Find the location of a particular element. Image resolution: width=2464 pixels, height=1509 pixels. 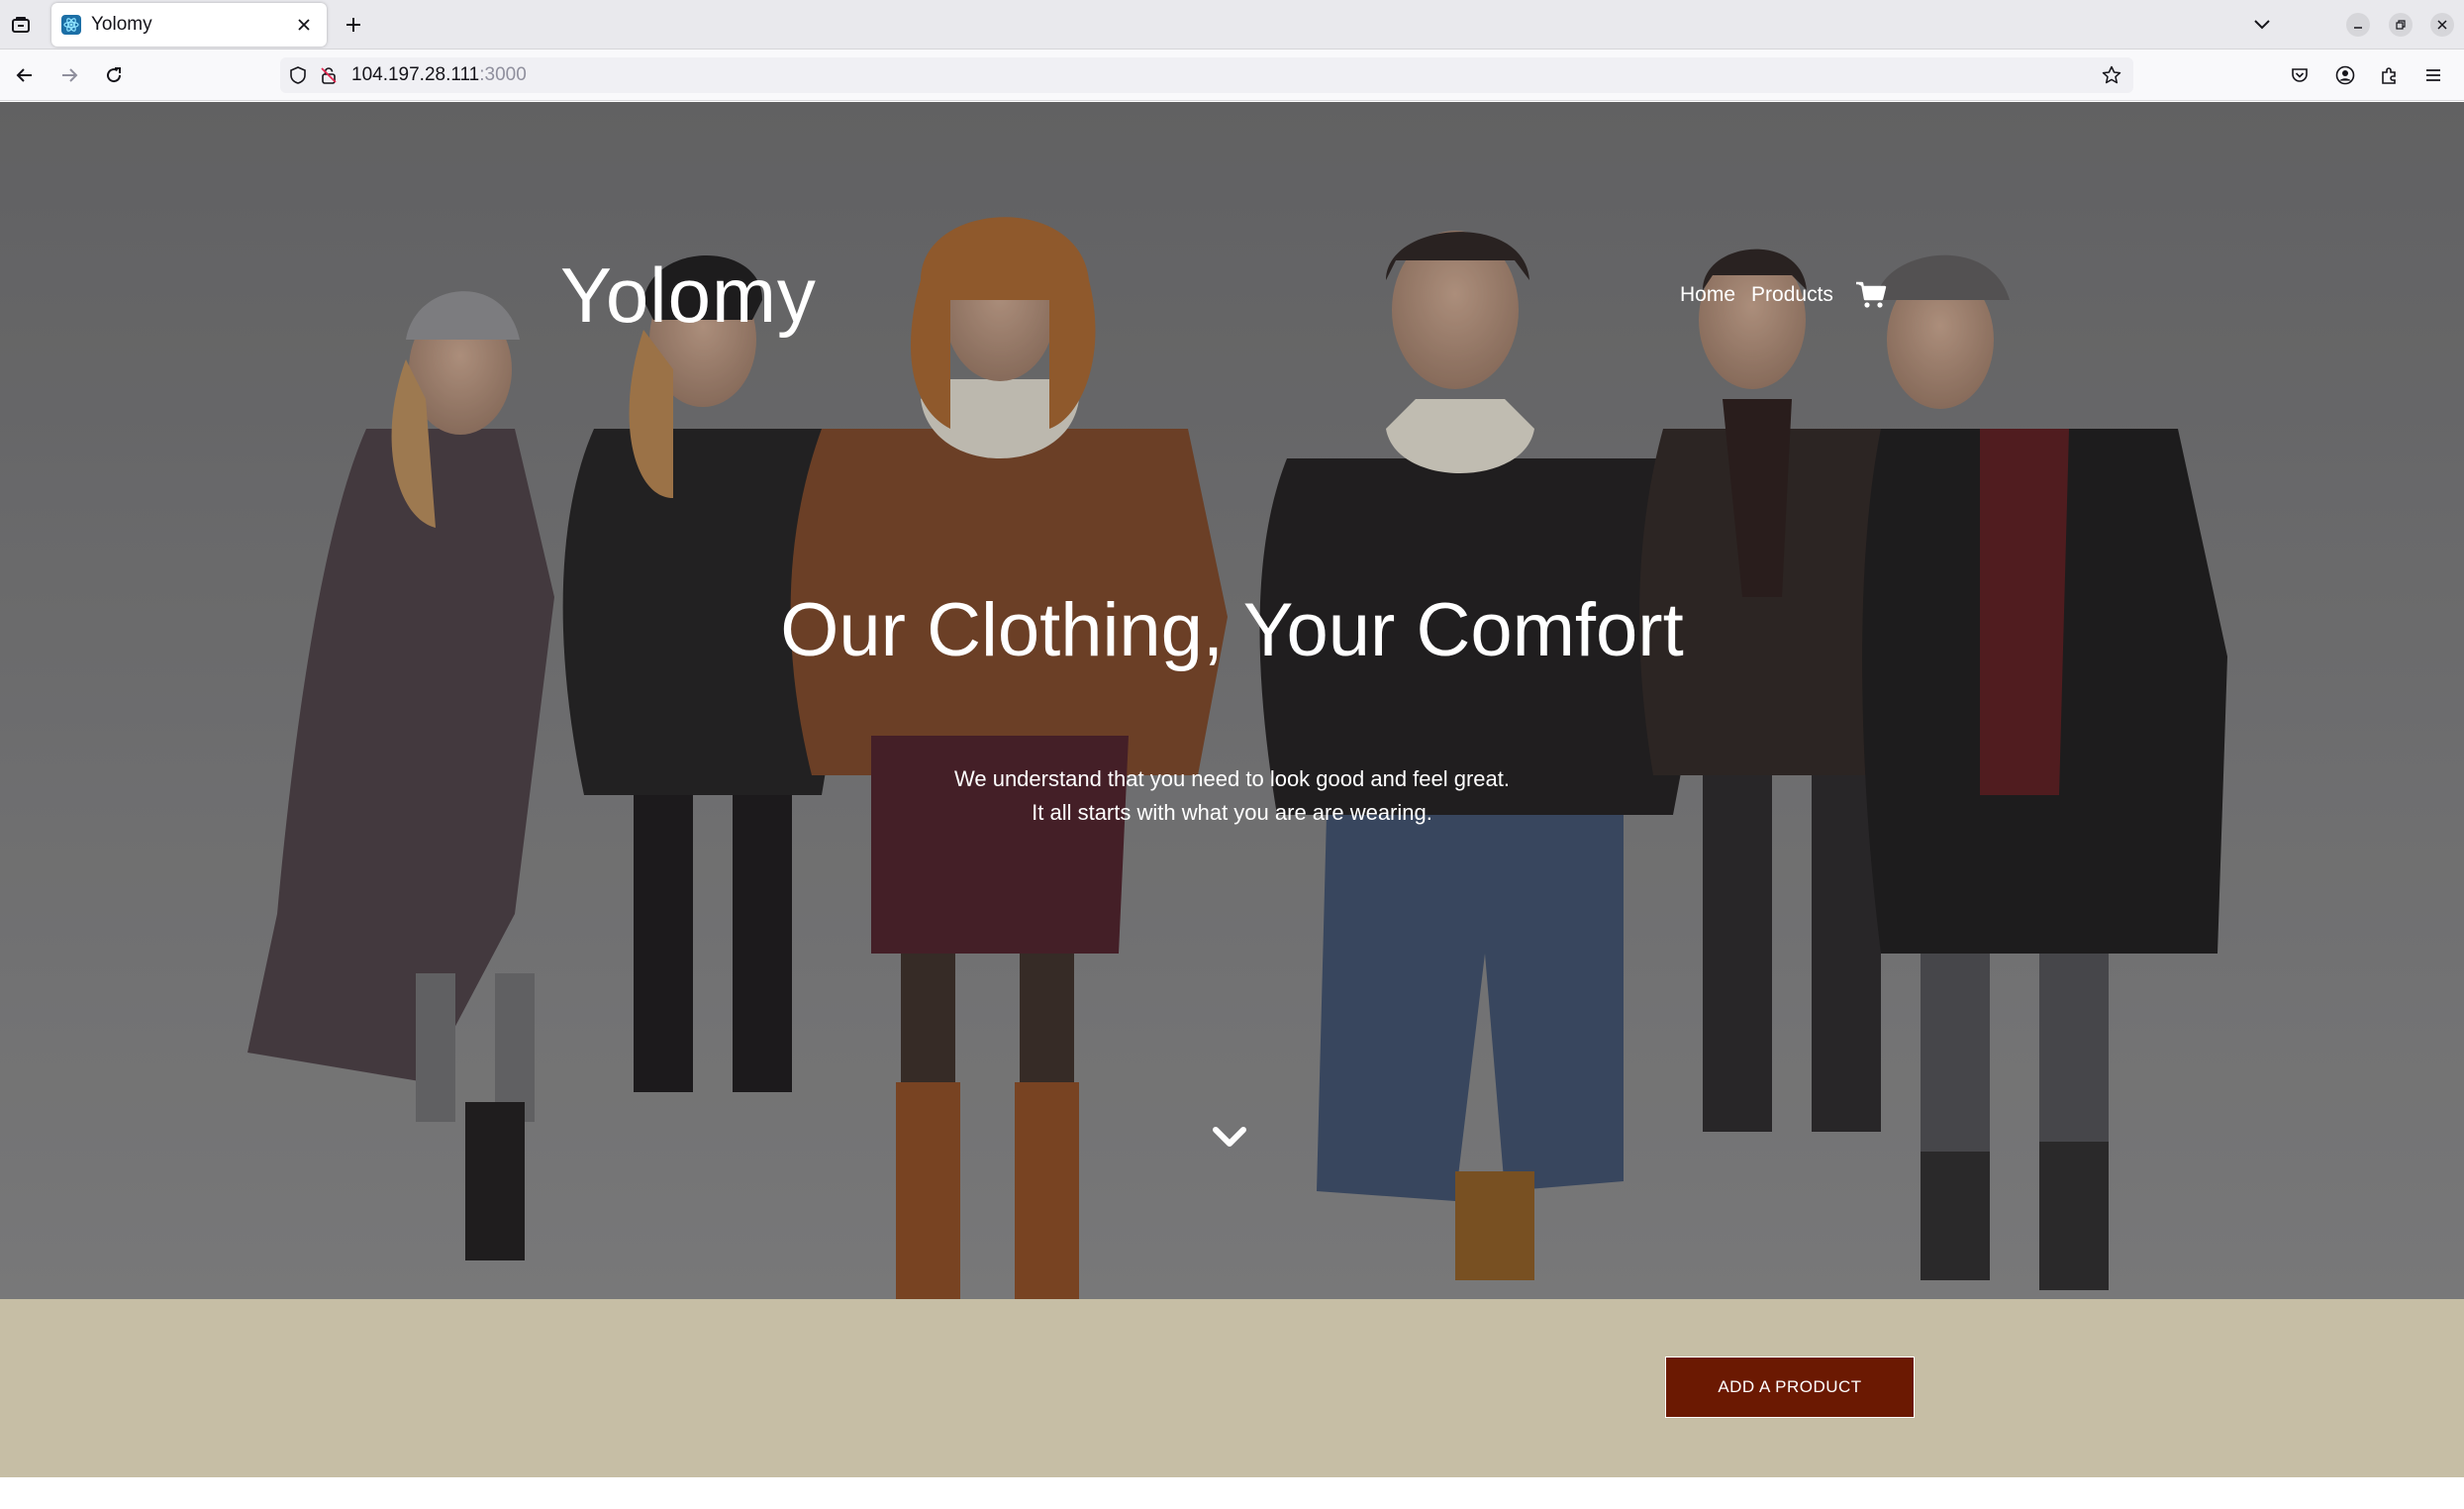

page-below-fold is located at coordinates (1232, 1493).